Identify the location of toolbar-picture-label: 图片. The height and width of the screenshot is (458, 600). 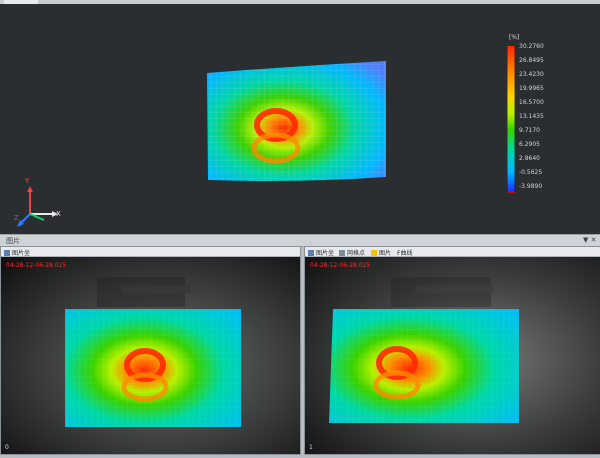
(385, 253).